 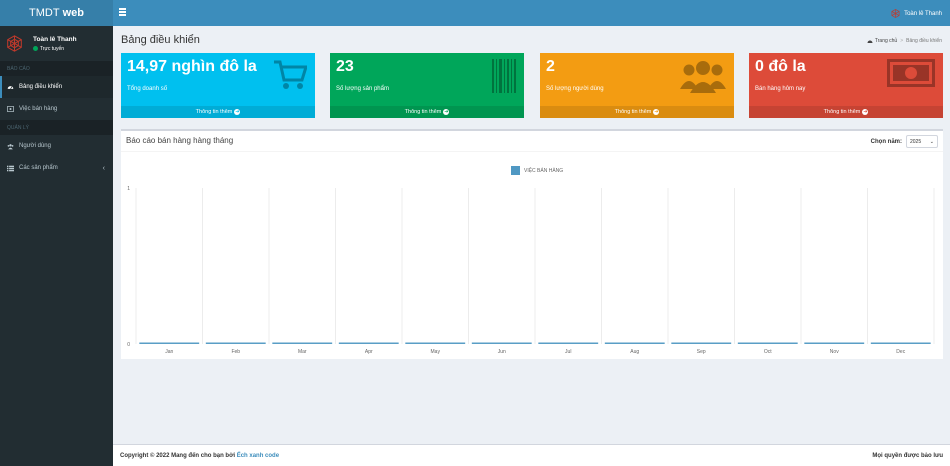 I want to click on today-sales-box: 0 đô la Bán hàng hôm nay Thông tin thêm ➜, so click(x=846, y=85).